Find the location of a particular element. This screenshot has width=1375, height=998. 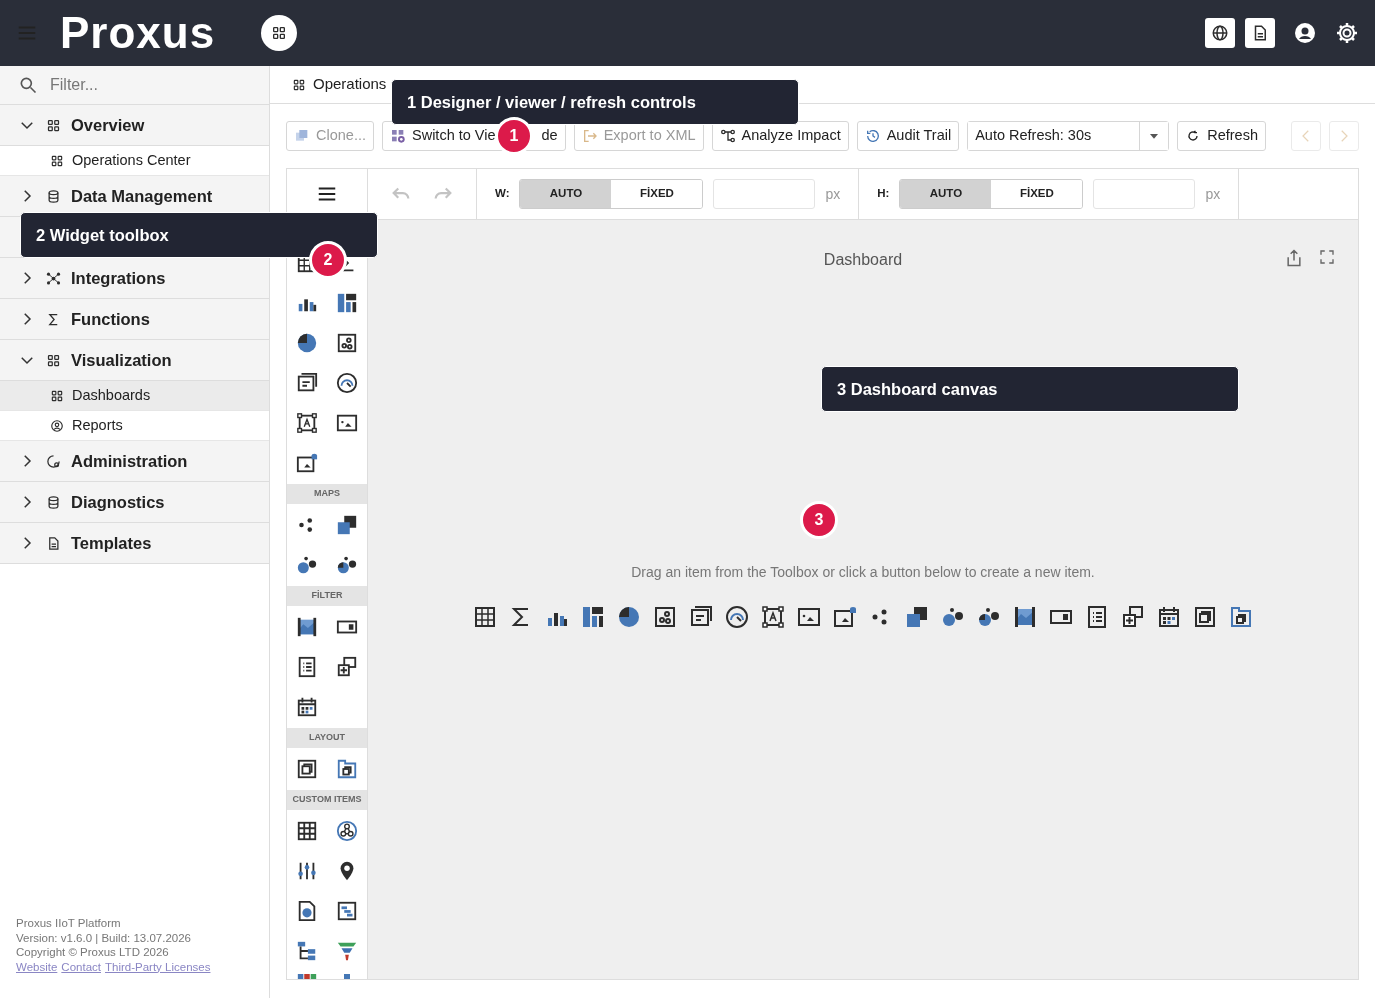

hierarchy-icon is located at coordinates (307, 951).